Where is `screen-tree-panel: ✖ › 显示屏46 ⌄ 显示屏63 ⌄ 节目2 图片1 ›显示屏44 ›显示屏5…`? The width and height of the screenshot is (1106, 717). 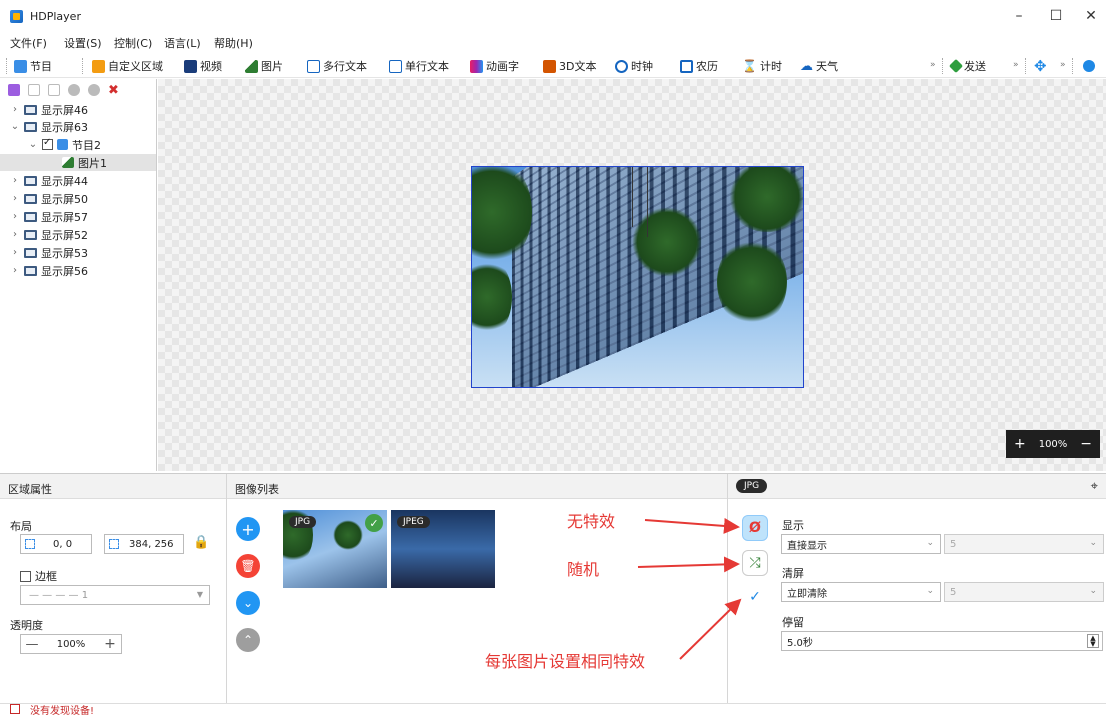 screen-tree-panel: ✖ › 显示屏46 ⌄ 显示屏63 ⌄ 节目2 图片1 ›显示屏44 ›显示屏5… is located at coordinates (78, 275).